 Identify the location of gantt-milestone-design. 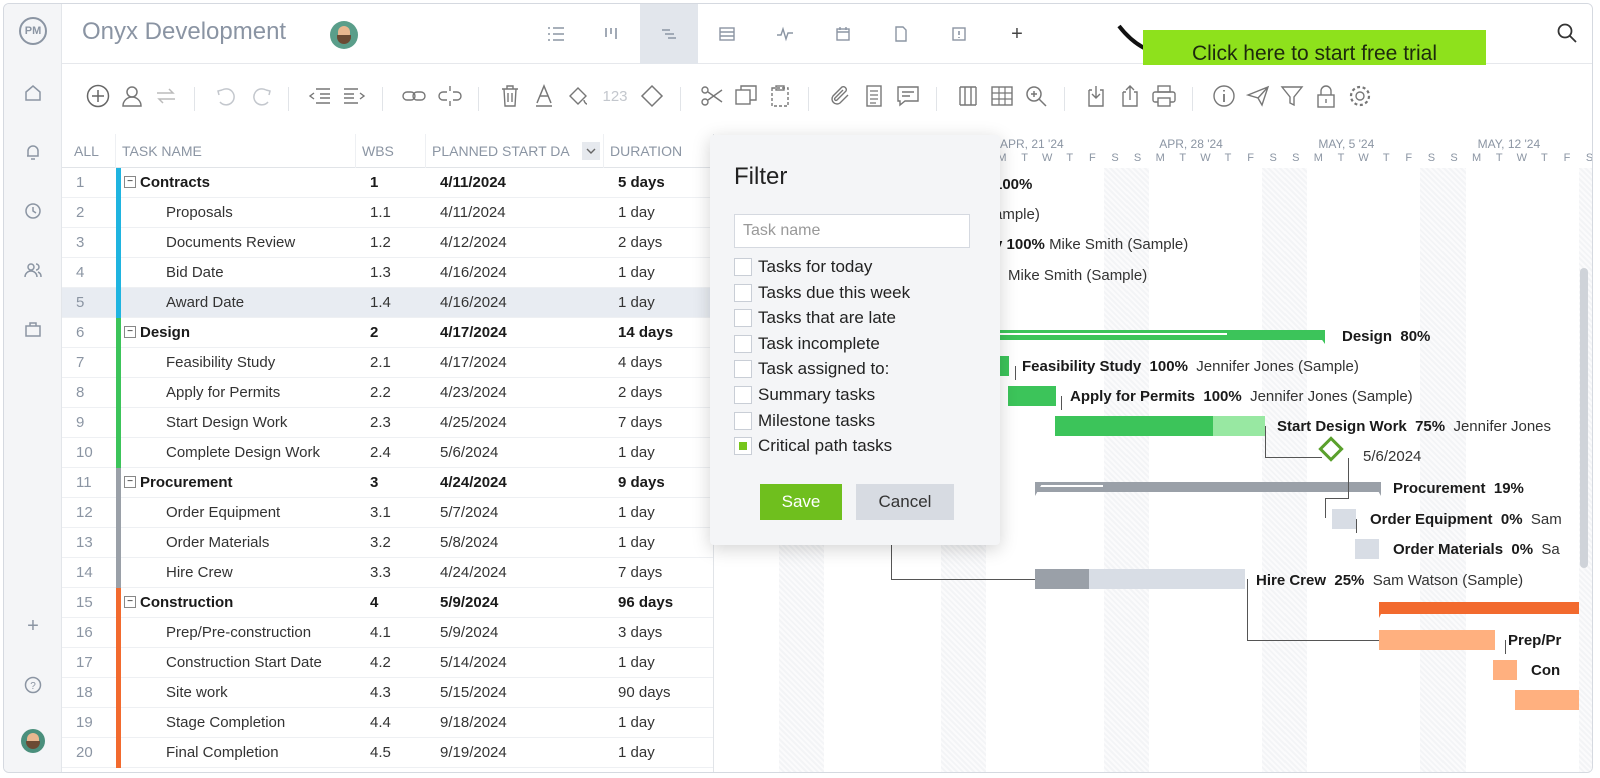
(1331, 449).